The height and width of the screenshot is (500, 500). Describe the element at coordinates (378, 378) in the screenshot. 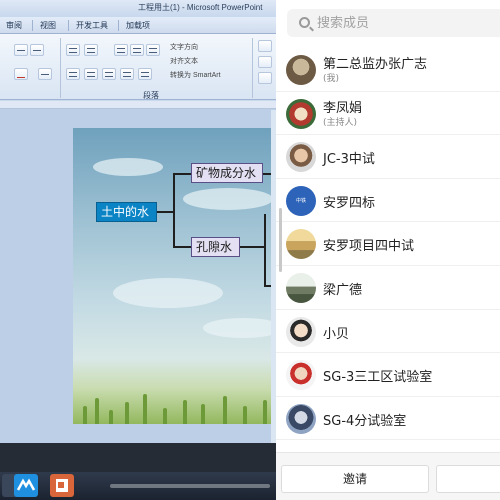

I see `member-name: SG-3三工区试验室` at that location.